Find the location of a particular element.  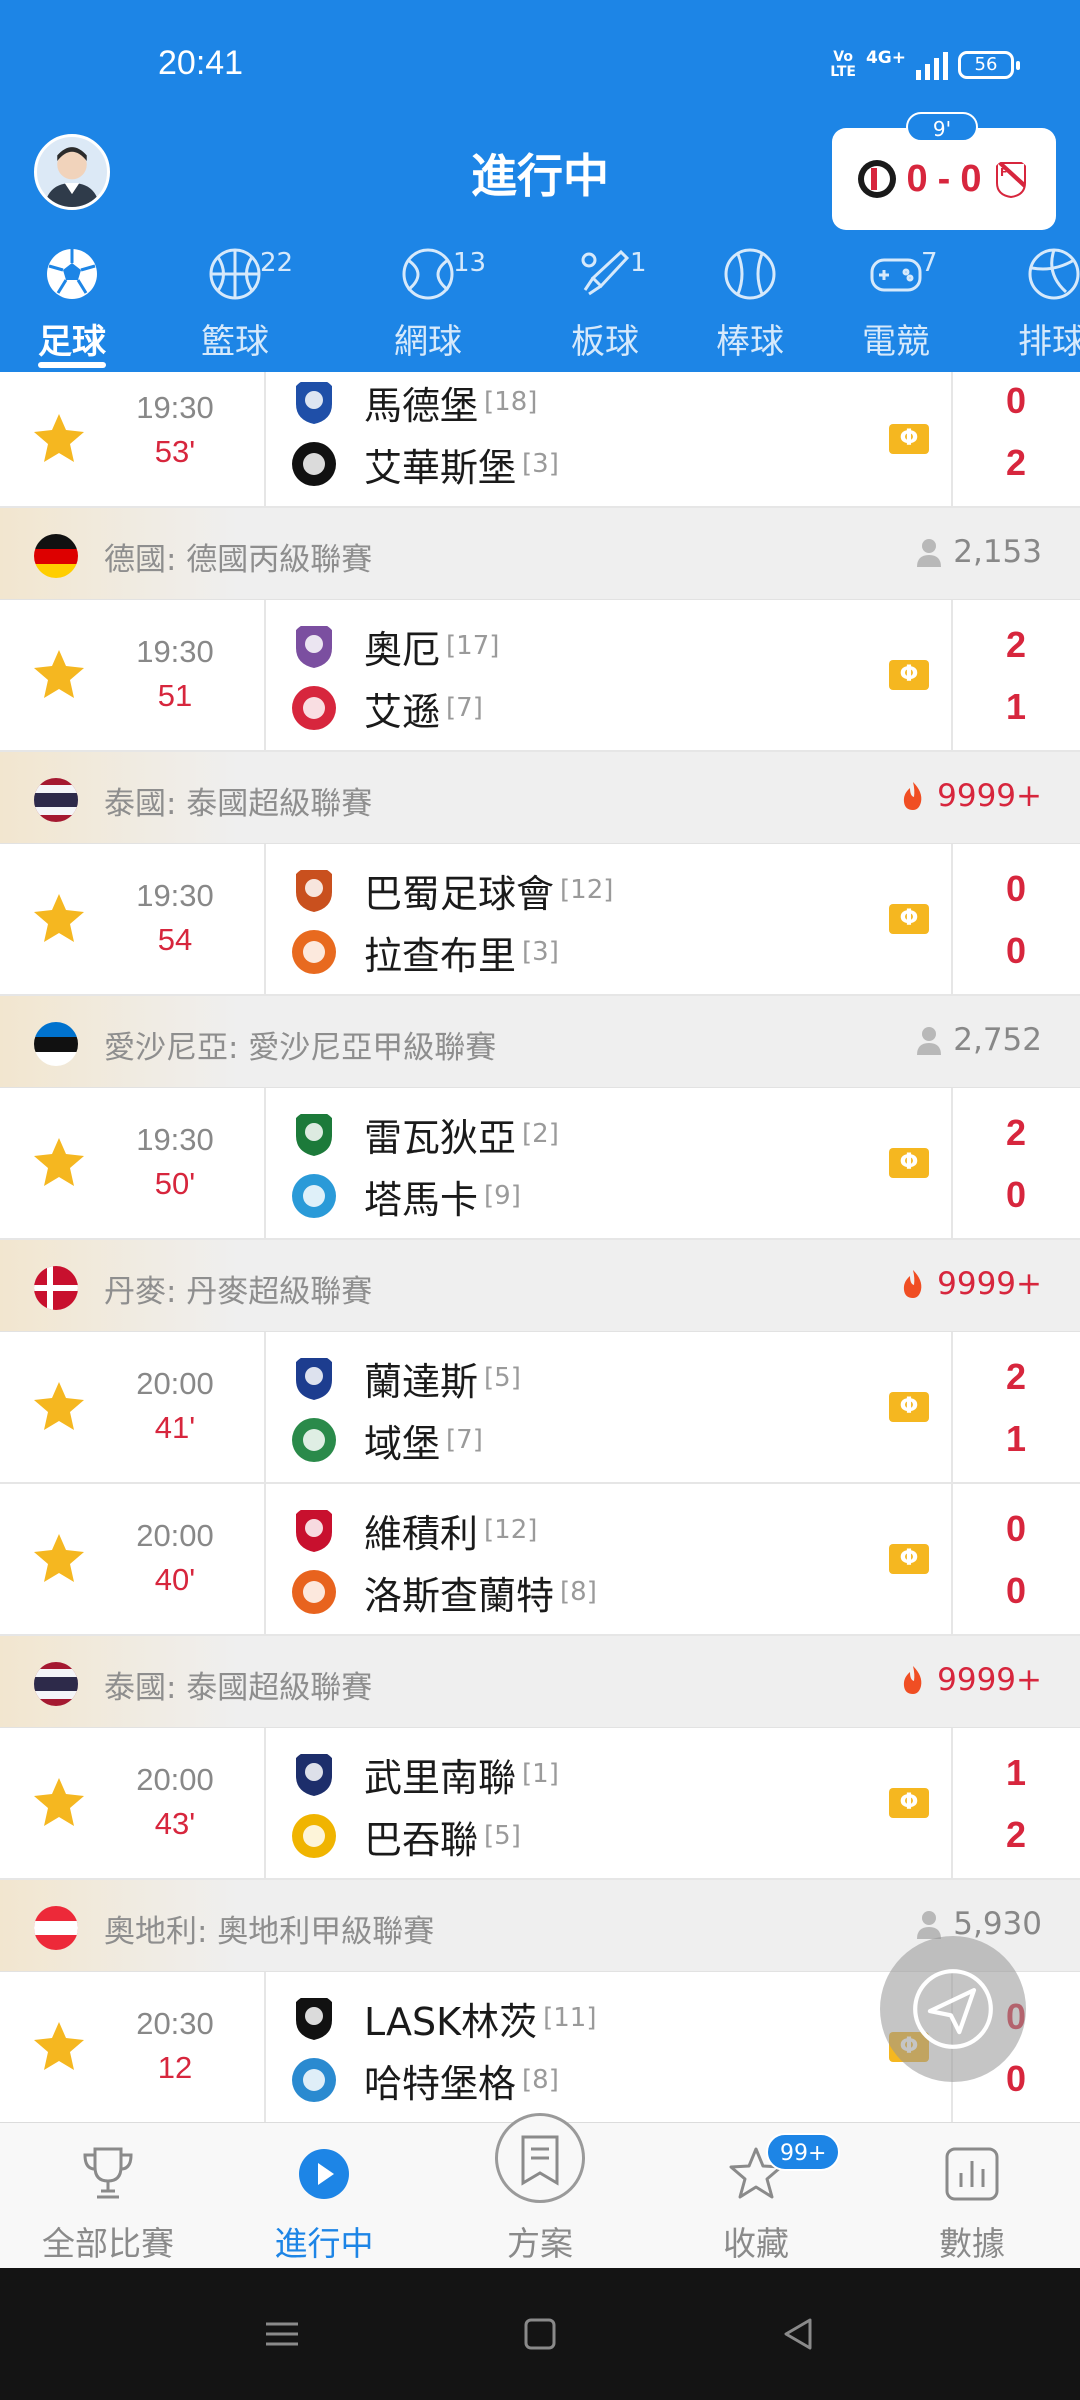

tab-tennis: 13 網球 is located at coordinates (428, 301).